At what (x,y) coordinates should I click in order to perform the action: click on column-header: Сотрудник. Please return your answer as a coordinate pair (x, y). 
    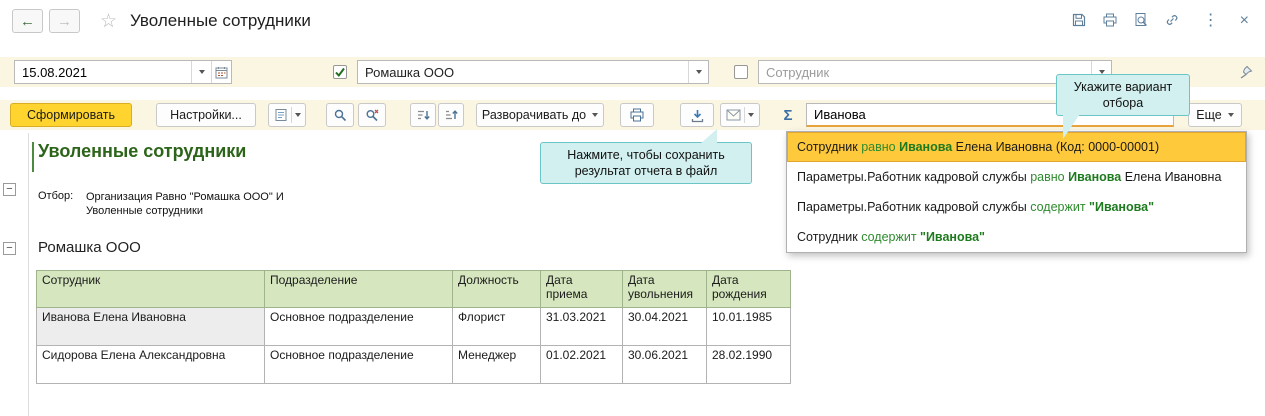
    Looking at the image, I should click on (150, 289).